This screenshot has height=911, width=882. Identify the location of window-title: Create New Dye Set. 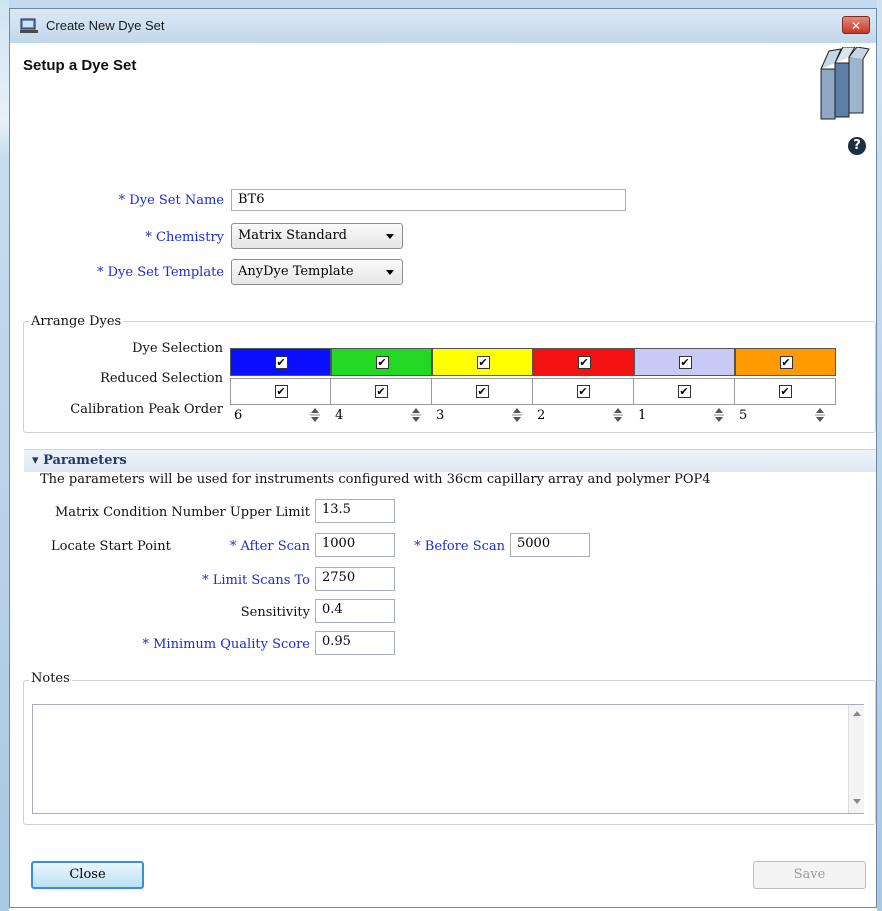
(105, 25).